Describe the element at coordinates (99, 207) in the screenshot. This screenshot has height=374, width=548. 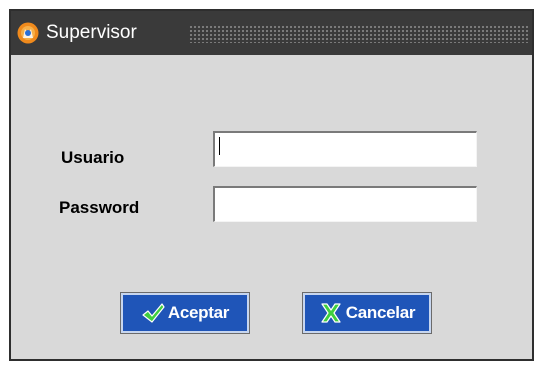
I see `password-label: Password` at that location.